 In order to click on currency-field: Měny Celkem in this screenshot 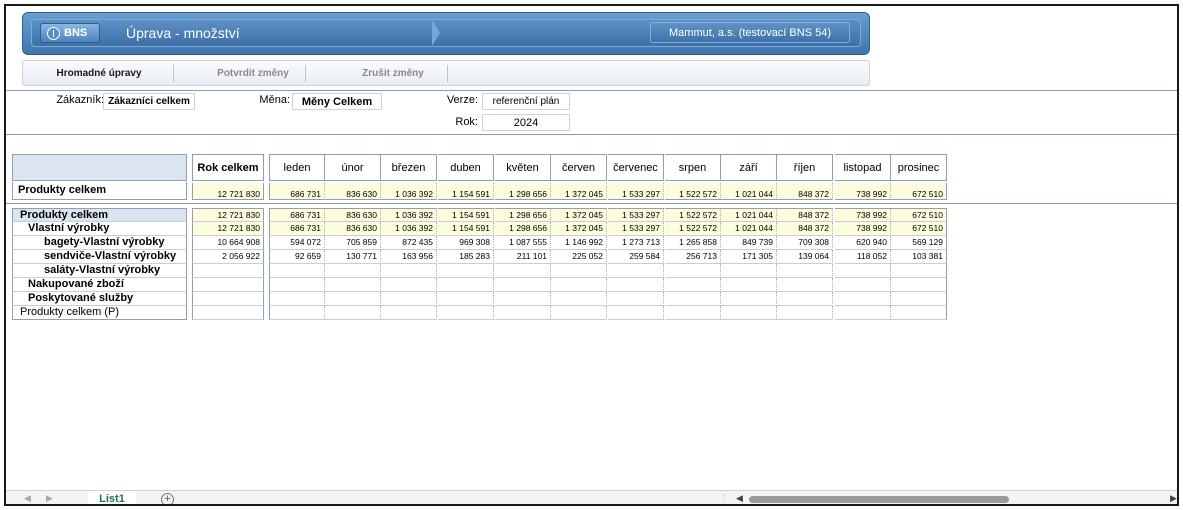, I will do `click(337, 101)`.